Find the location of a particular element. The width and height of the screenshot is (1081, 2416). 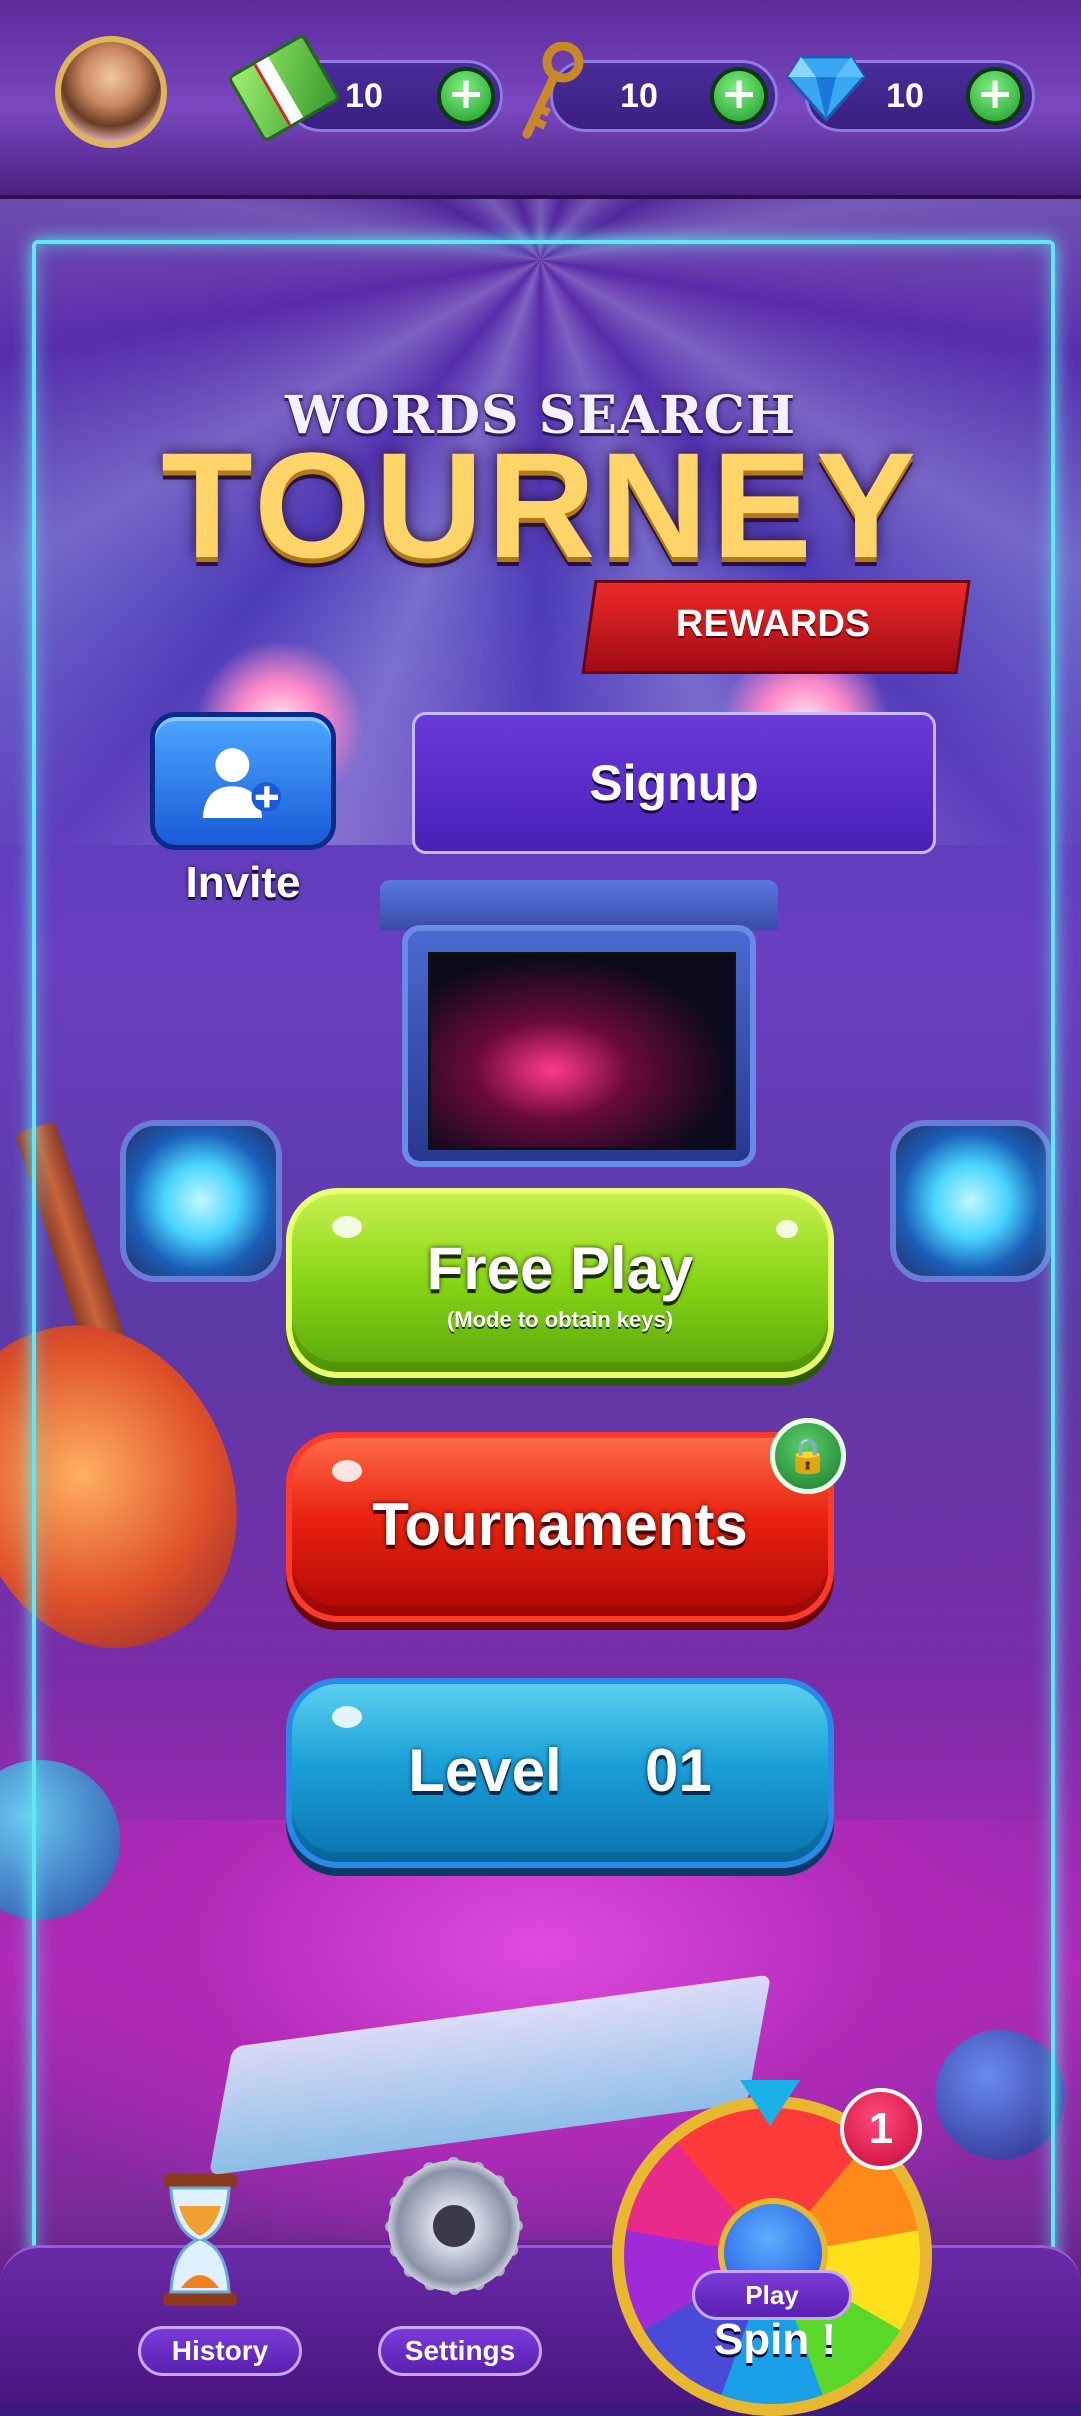

settings-button: Settings is located at coordinates (460, 2351).